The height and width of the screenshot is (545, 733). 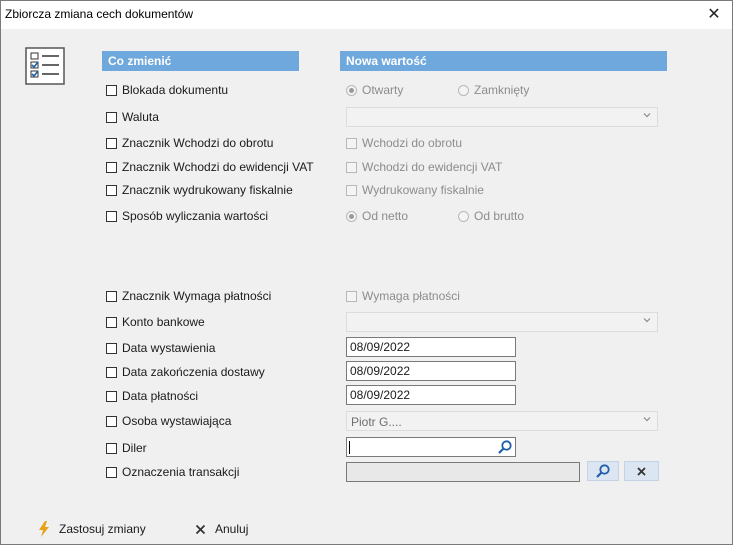 I want to click on clear-icon, so click(x=641, y=471).